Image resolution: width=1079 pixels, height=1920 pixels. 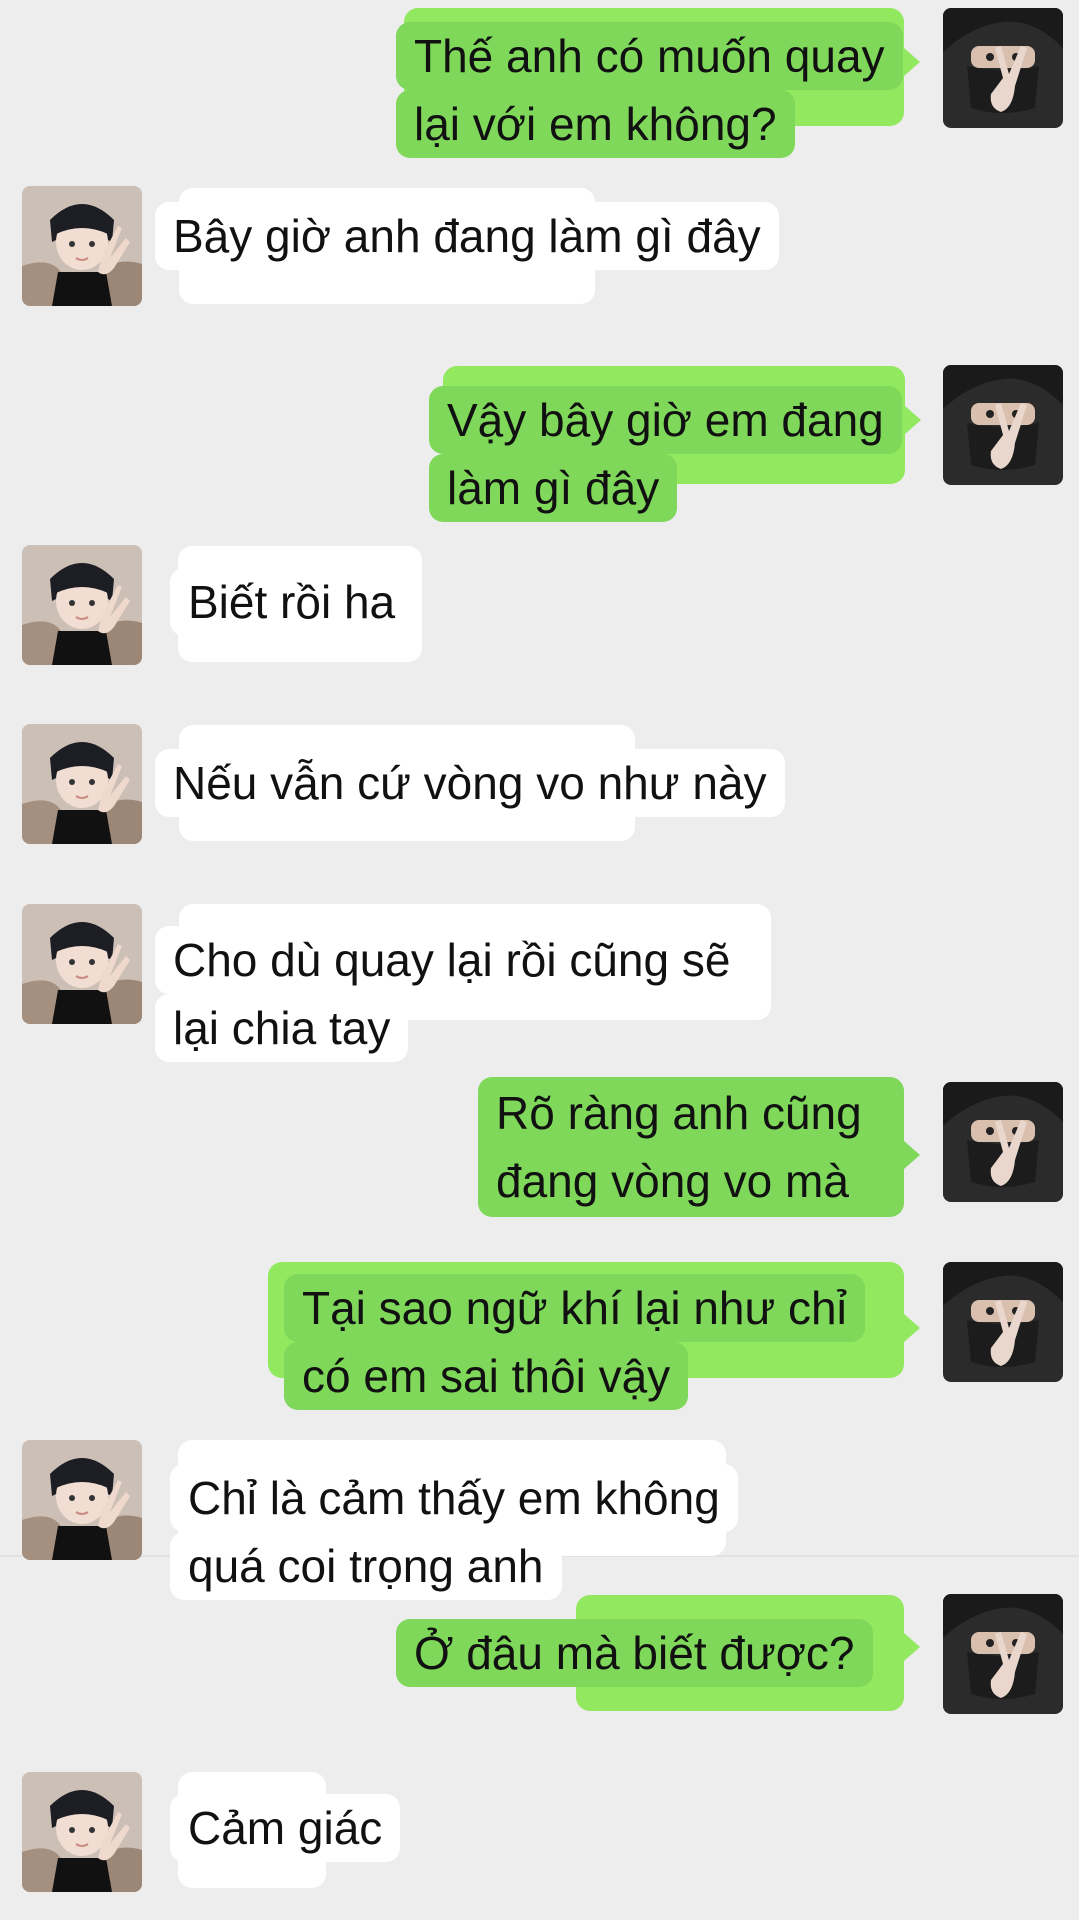 I want to click on message-line: đang vòng vo mà, so click(x=672, y=1181).